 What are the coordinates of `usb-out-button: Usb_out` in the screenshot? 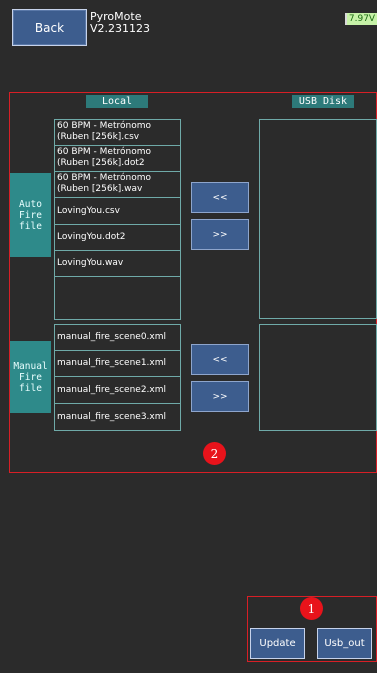 It's located at (344, 643).